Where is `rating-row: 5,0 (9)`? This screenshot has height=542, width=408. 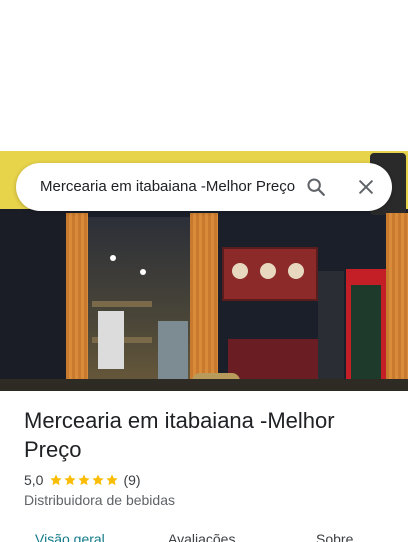
rating-row: 5,0 (9) is located at coordinates (82, 480).